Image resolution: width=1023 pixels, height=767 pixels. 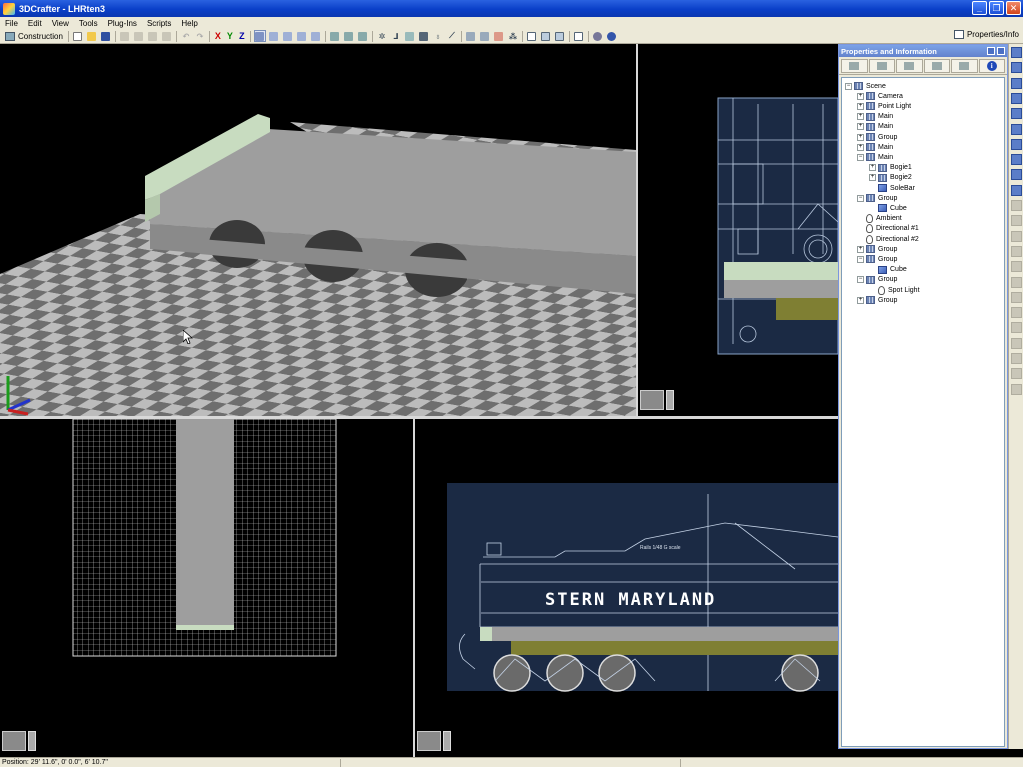 I want to click on menu-help: Help, so click(x=189, y=23).